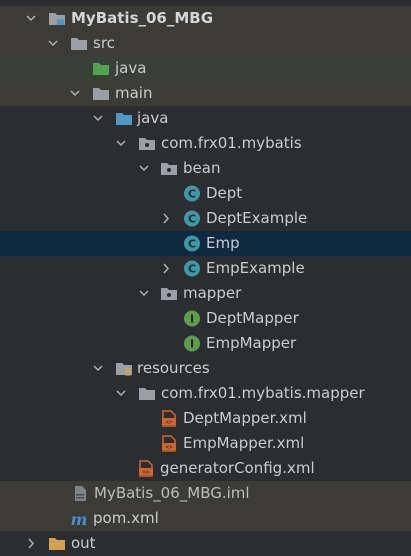 The image size is (411, 556). Describe the element at coordinates (83, 543) in the screenshot. I see `folder-label: out` at that location.